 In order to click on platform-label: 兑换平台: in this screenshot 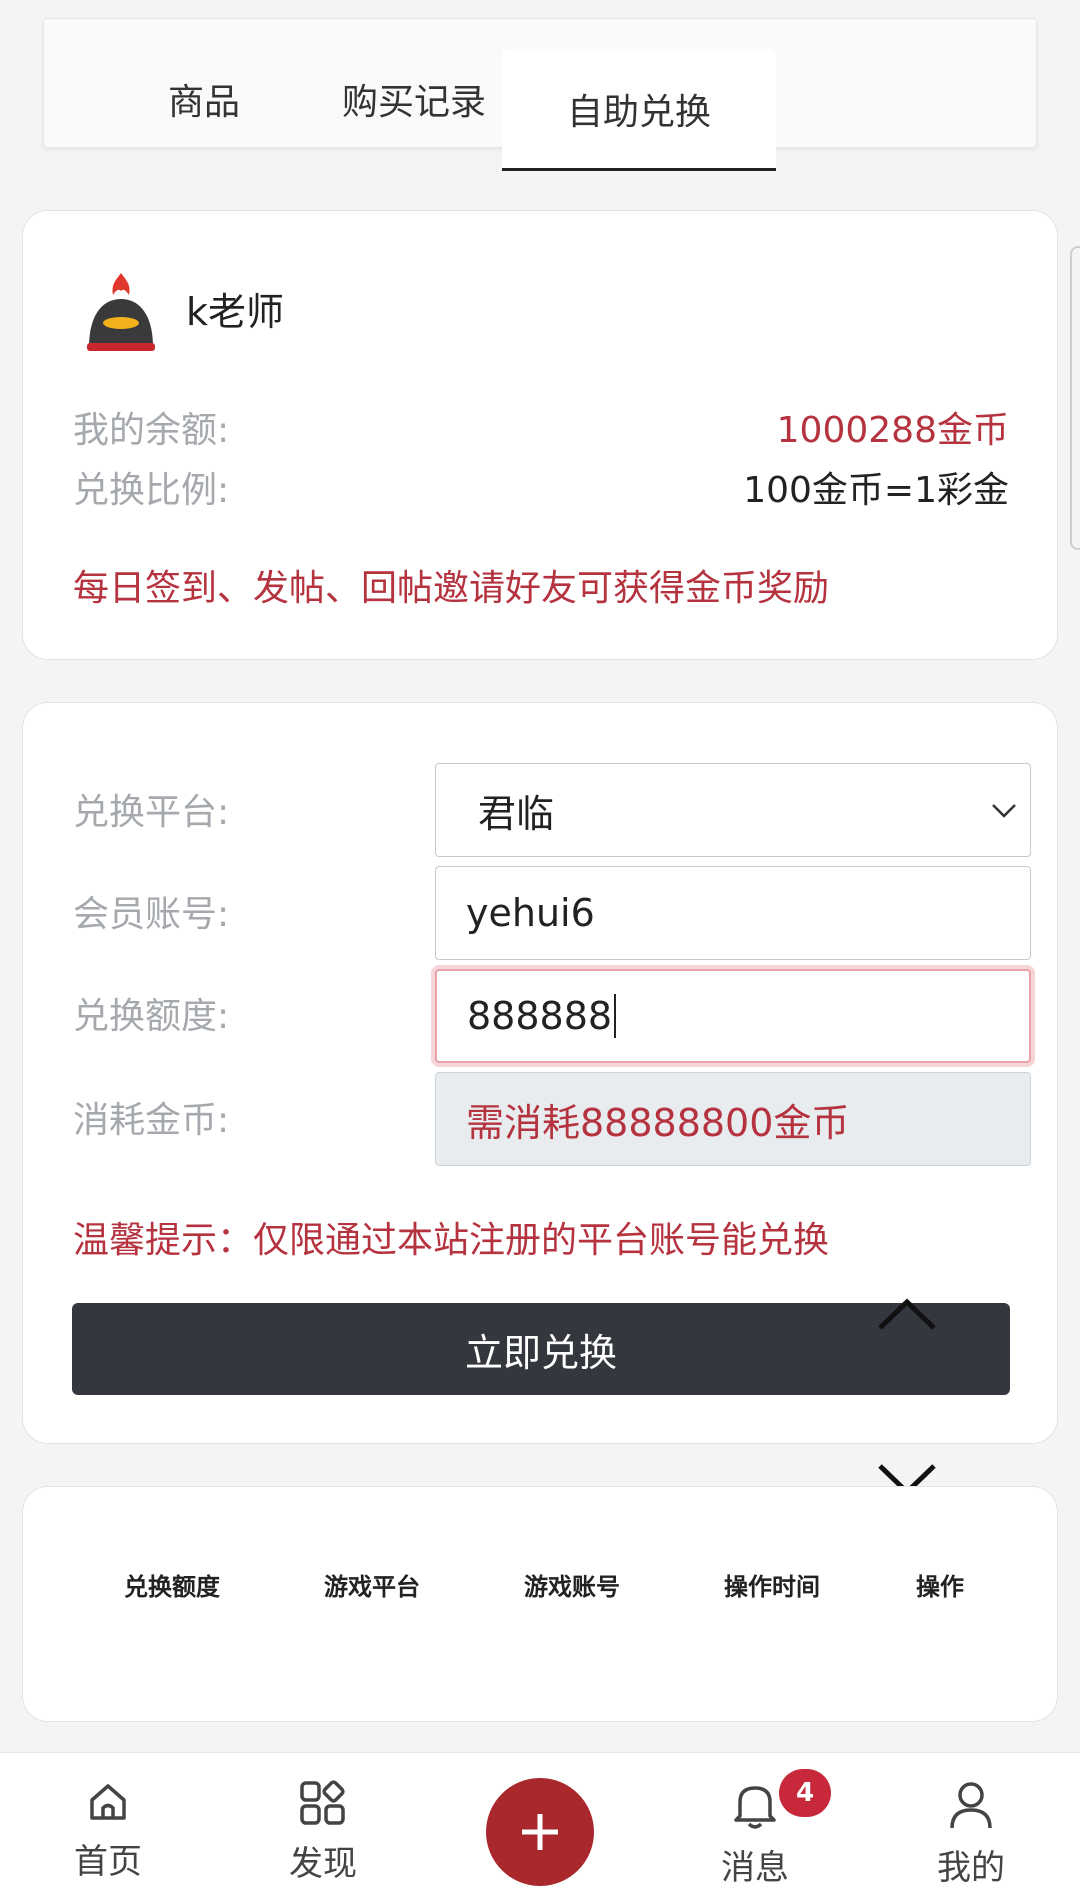, I will do `click(151, 812)`.